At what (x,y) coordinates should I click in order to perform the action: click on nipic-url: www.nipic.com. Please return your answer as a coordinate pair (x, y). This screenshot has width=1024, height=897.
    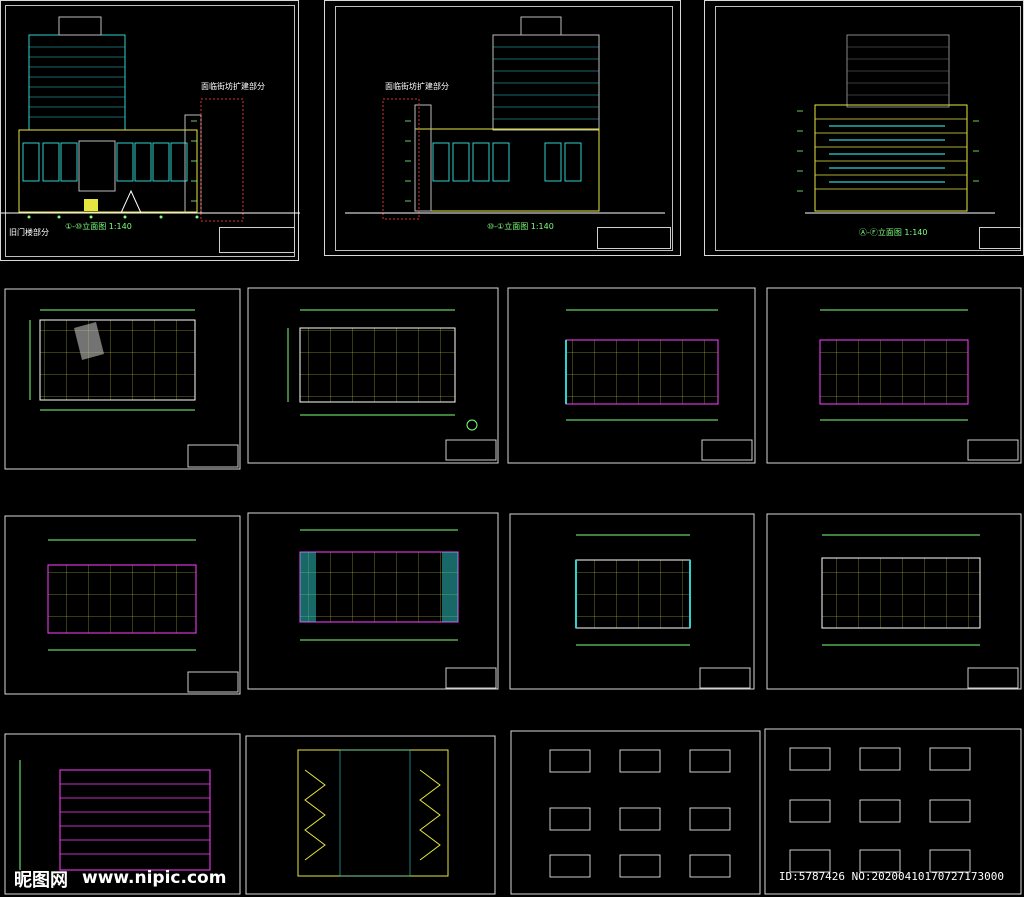
    Looking at the image, I should click on (154, 878).